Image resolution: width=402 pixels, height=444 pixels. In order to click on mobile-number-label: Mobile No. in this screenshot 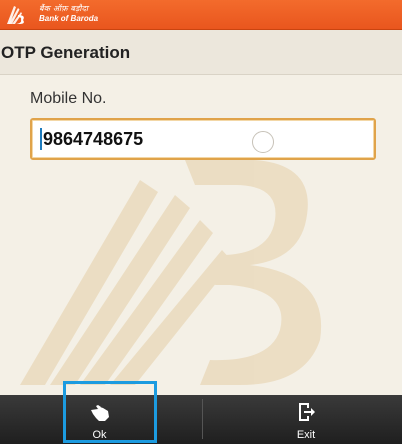, I will do `click(68, 98)`.